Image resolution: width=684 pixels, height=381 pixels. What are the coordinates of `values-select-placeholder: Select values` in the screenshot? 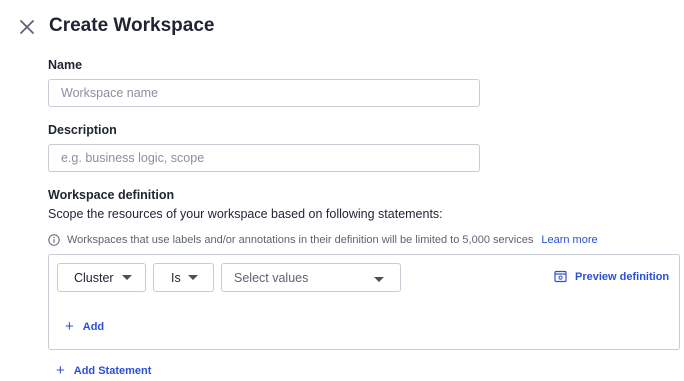 It's located at (271, 277).